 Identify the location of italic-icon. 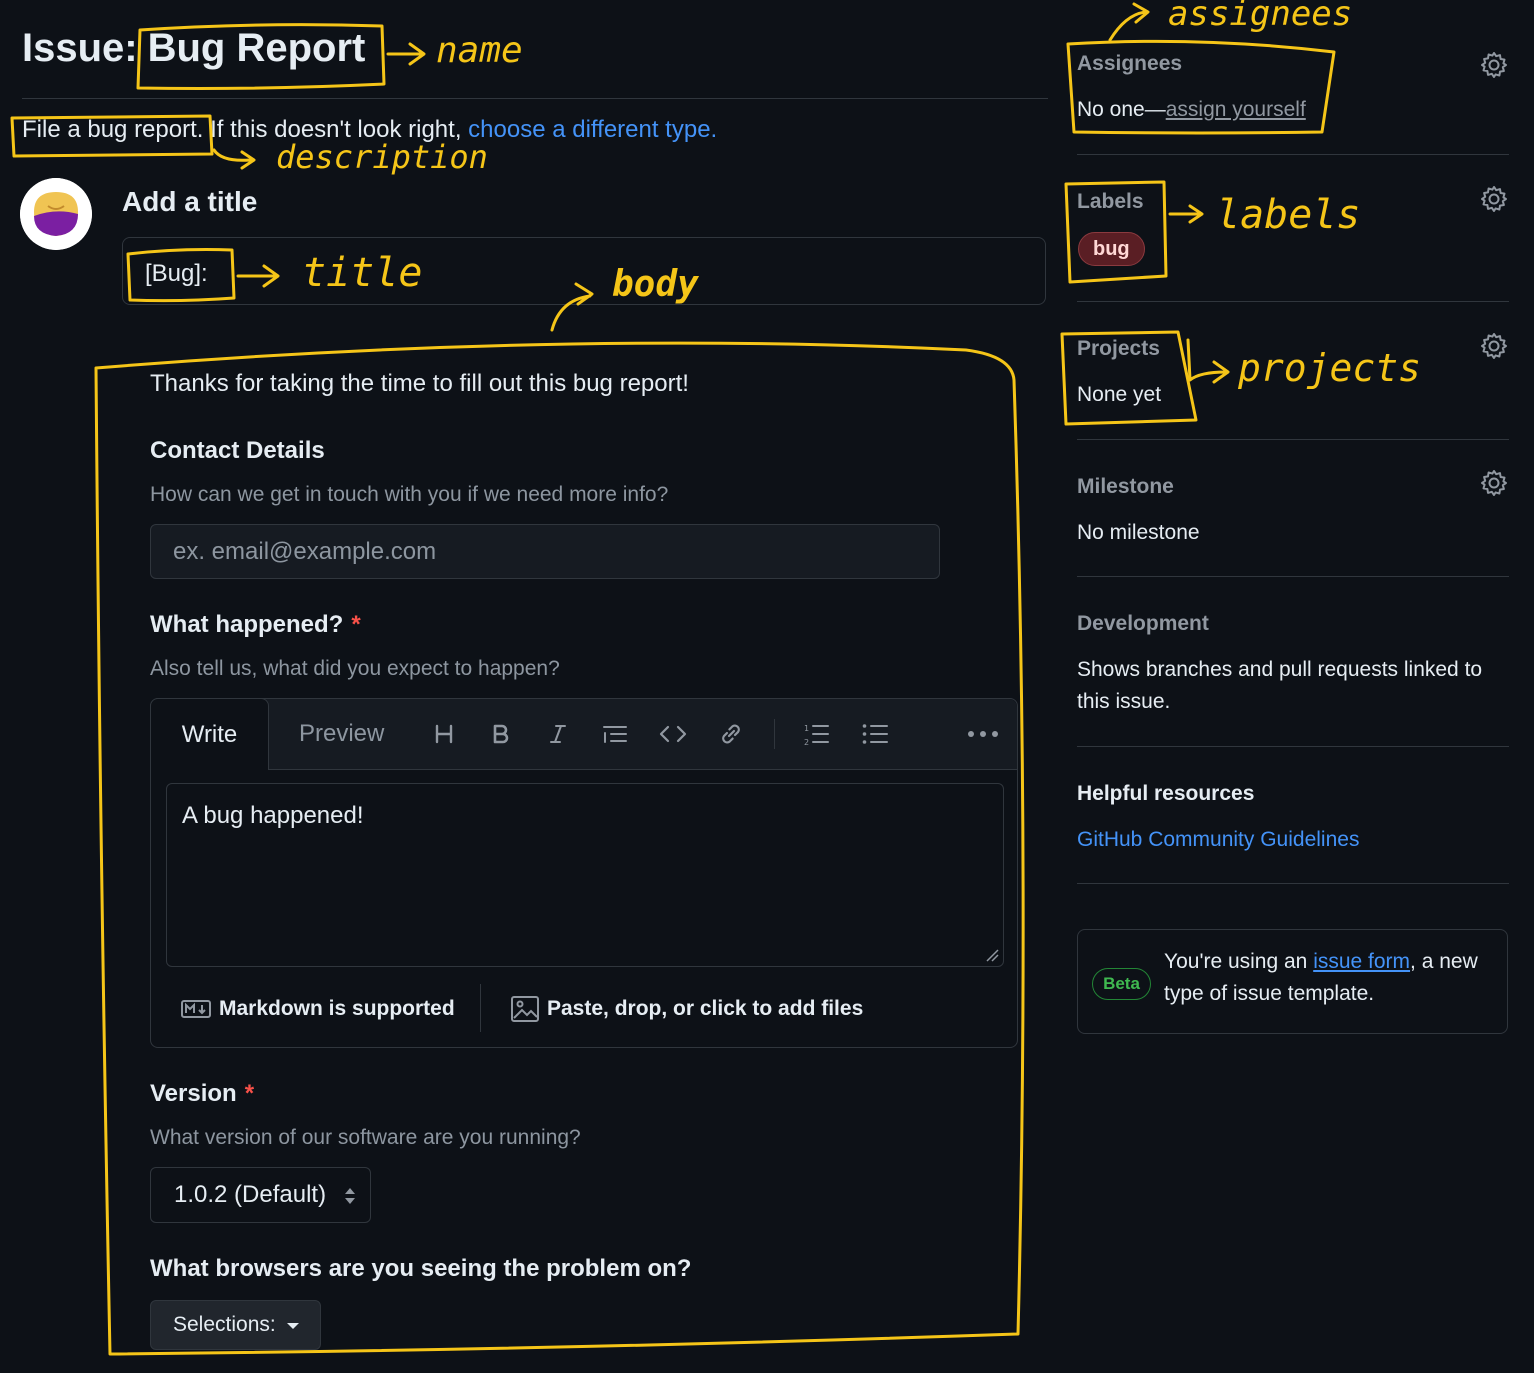
(558, 734).